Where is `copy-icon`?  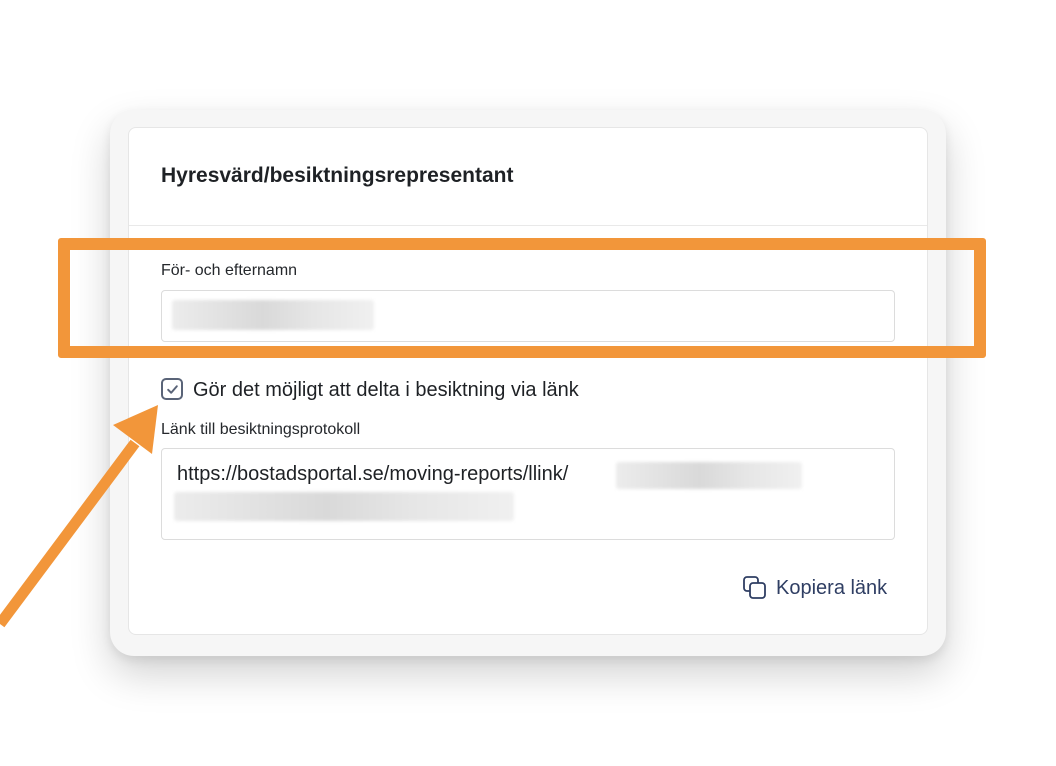
copy-icon is located at coordinates (754, 587).